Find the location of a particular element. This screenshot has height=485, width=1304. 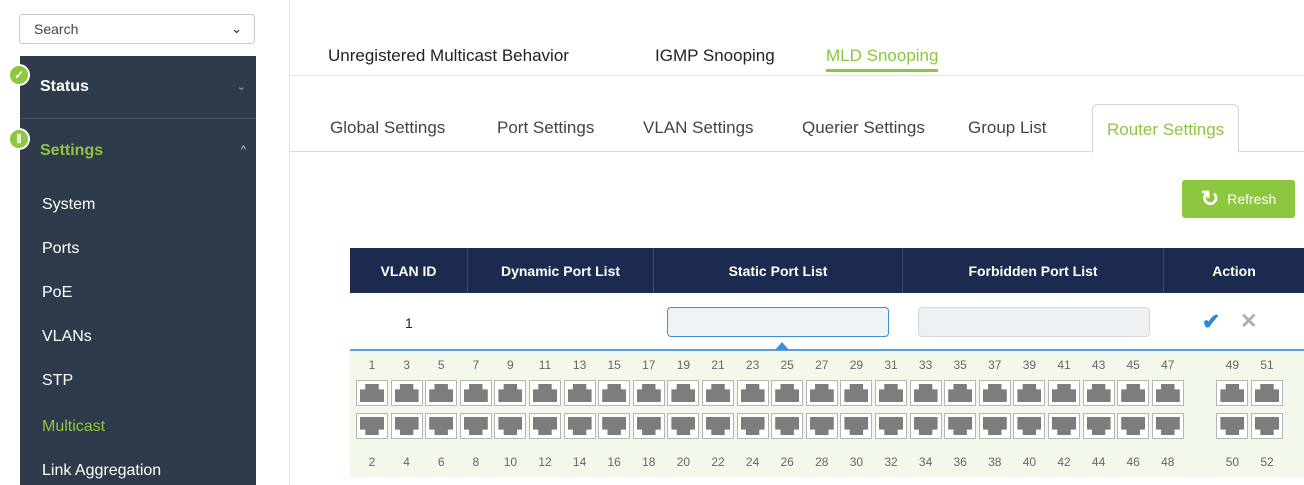

tab-global-settings: Global Settings is located at coordinates (387, 128).